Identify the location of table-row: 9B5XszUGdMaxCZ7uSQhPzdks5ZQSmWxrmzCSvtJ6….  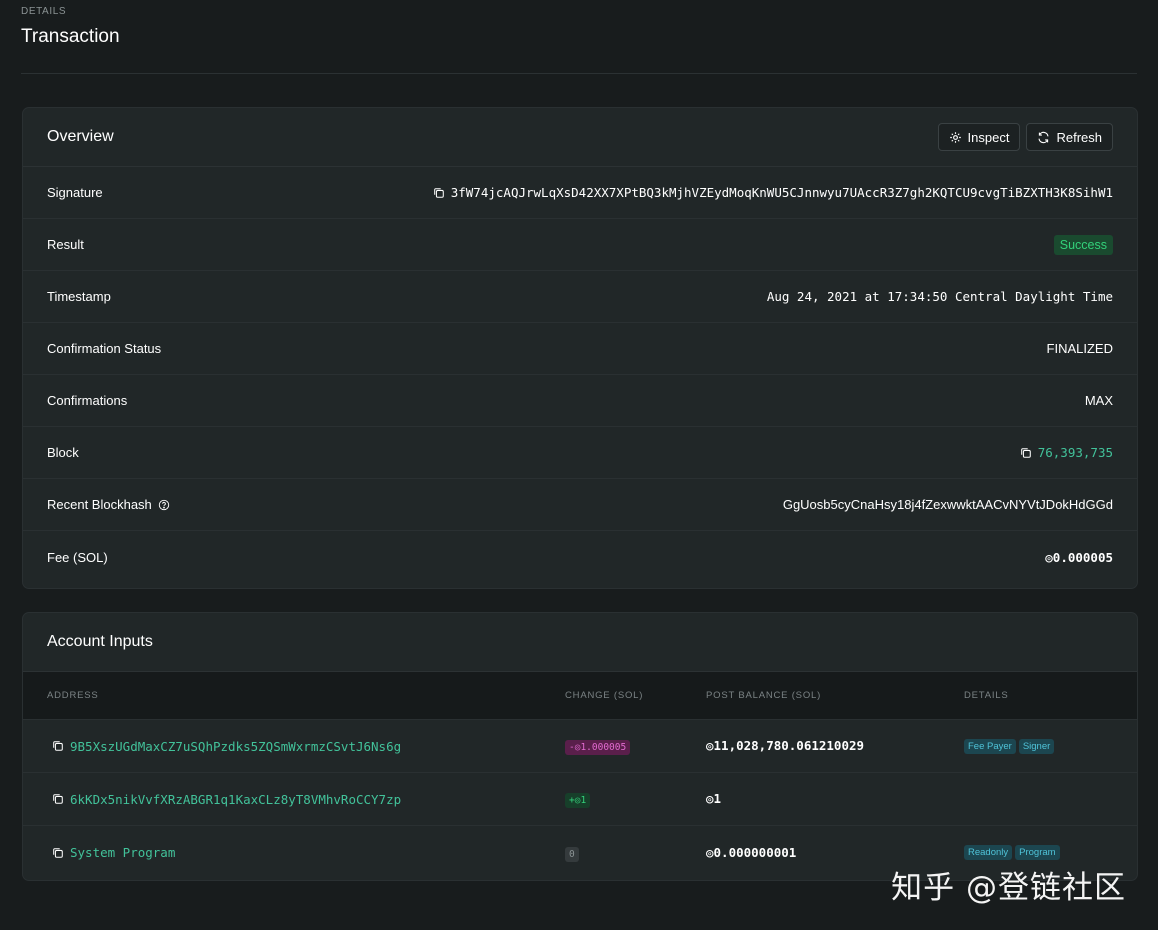
(580, 746).